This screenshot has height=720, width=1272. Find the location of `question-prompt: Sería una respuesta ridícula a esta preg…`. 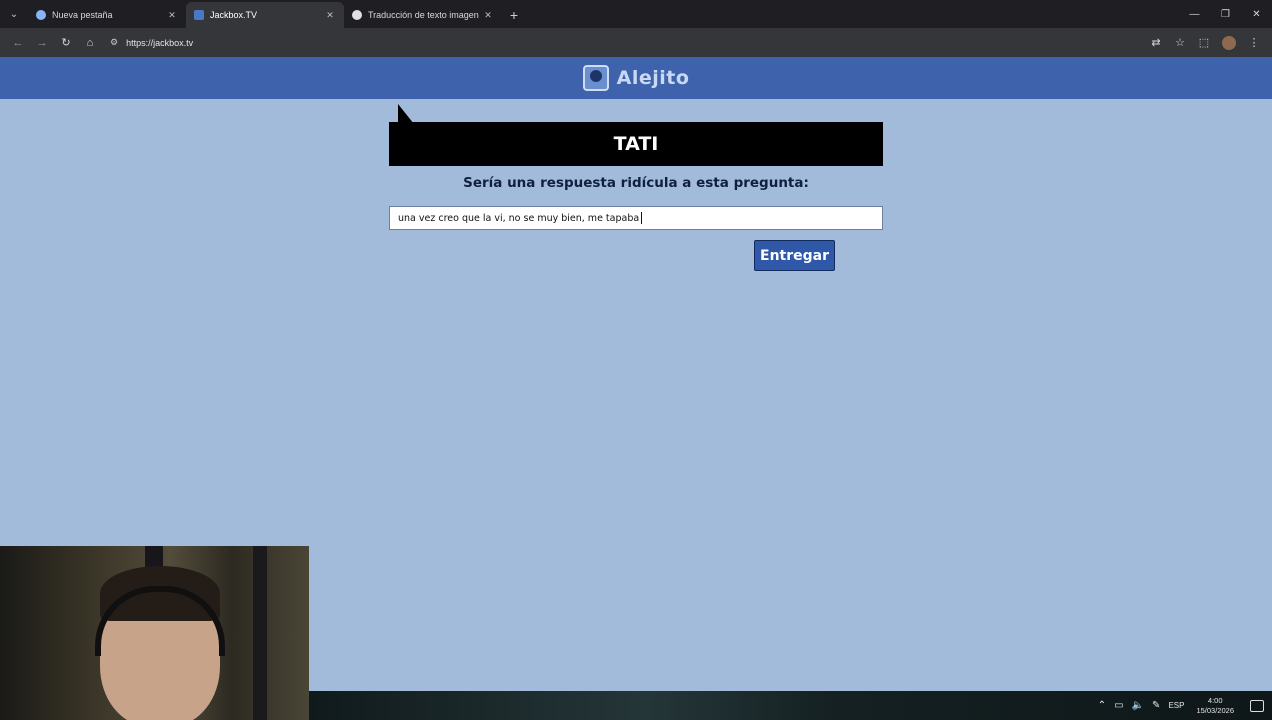

question-prompt: Sería una respuesta ridícula a esta preg… is located at coordinates (636, 183).